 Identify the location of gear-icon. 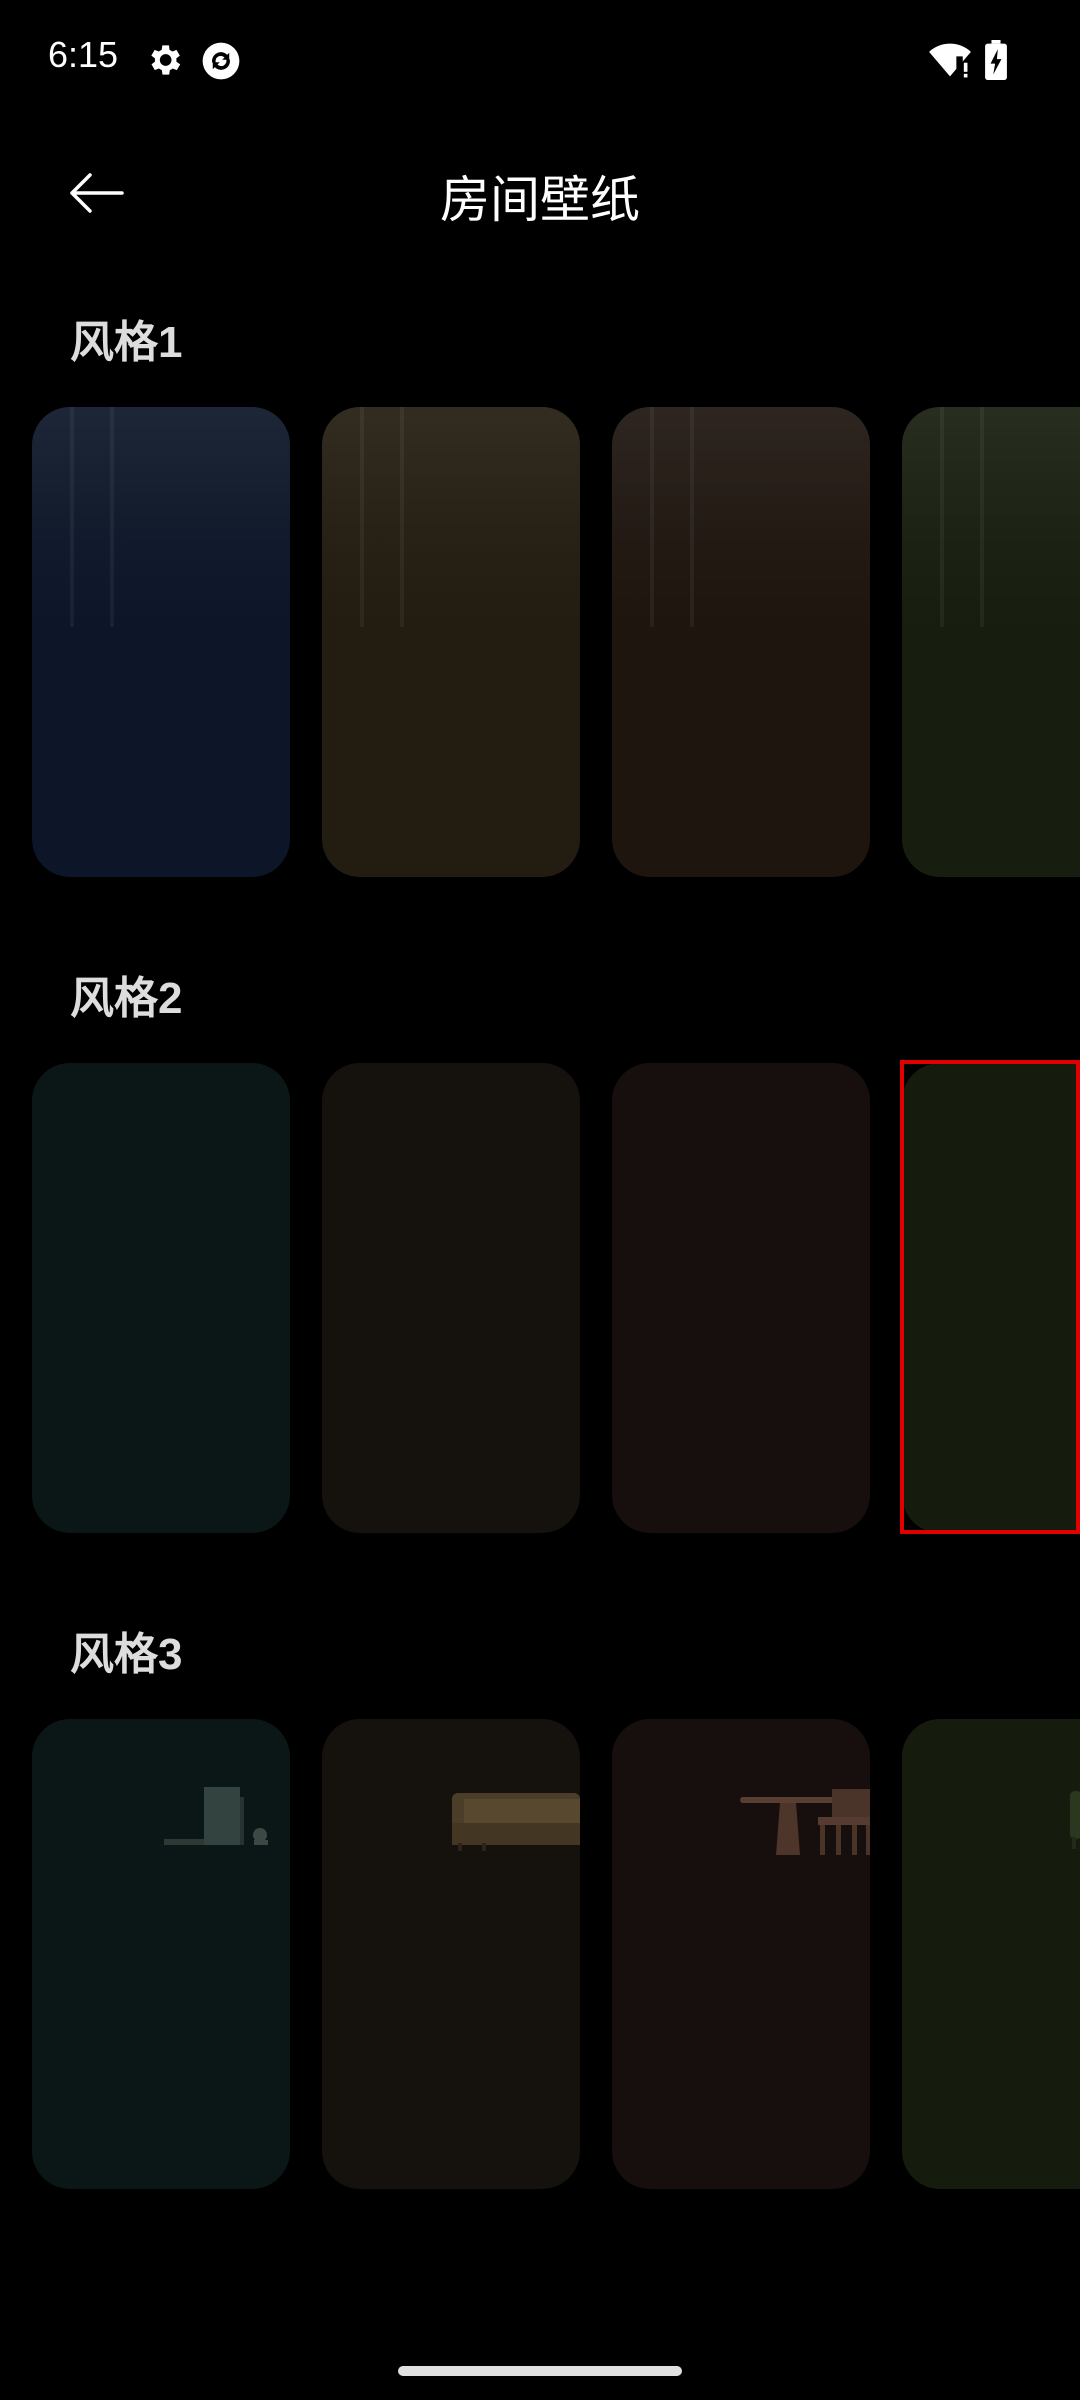
(164, 60).